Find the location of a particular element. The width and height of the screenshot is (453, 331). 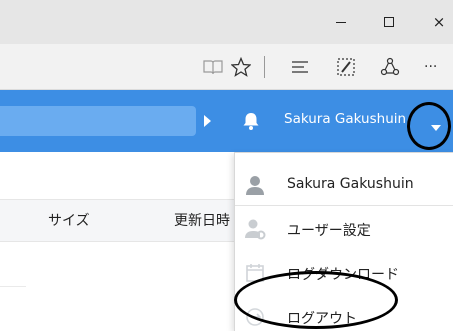

menu-item-user-settings: ユーザー設定 is located at coordinates (344, 229).